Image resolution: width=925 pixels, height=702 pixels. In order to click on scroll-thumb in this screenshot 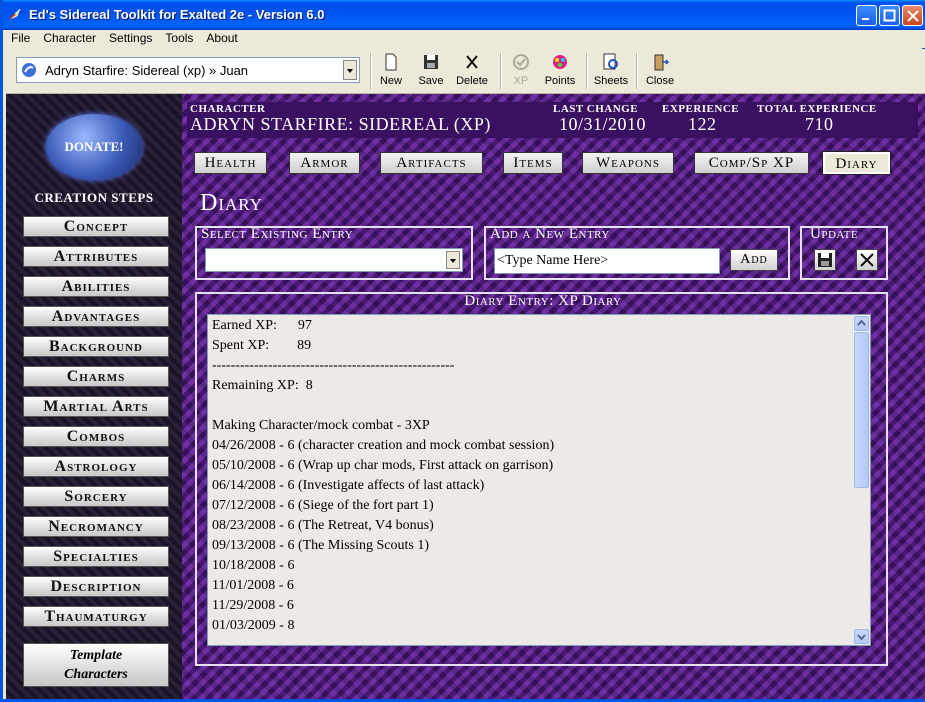, I will do `click(861, 410)`.